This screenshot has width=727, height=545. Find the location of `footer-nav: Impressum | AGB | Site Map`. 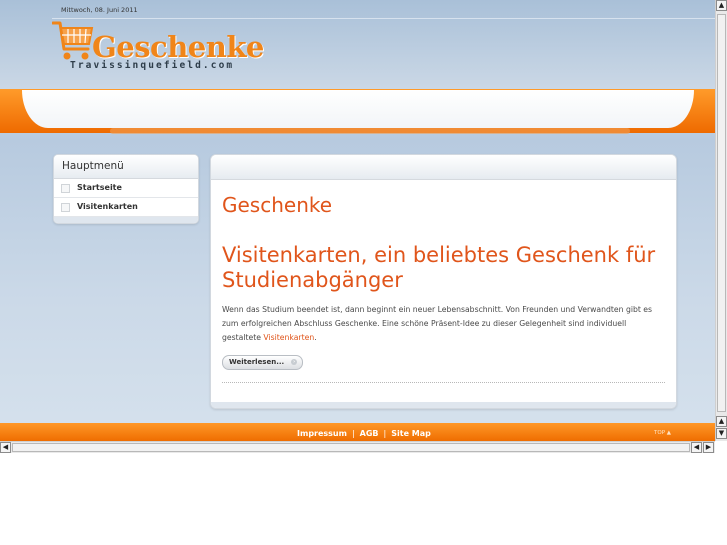

footer-nav: Impressum | AGB | Site Map is located at coordinates (364, 433).